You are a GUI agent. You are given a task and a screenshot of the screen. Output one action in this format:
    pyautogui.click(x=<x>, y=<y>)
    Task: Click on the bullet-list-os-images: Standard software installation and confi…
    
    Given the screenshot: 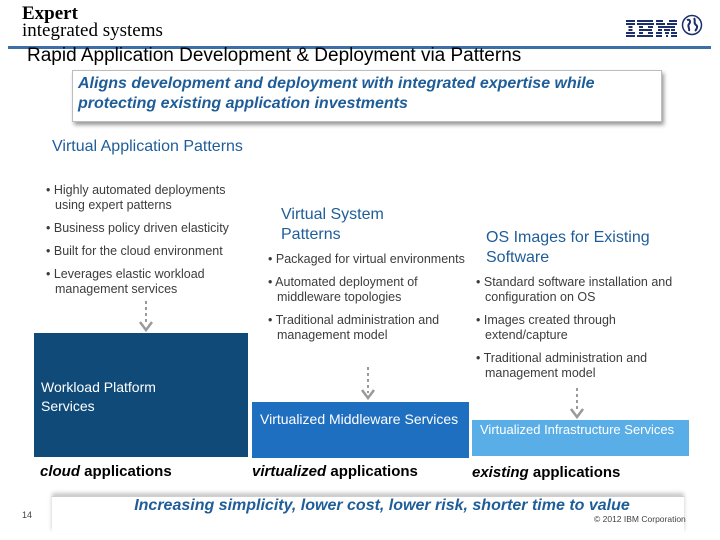 What is the action you would take?
    pyautogui.click(x=588, y=332)
    